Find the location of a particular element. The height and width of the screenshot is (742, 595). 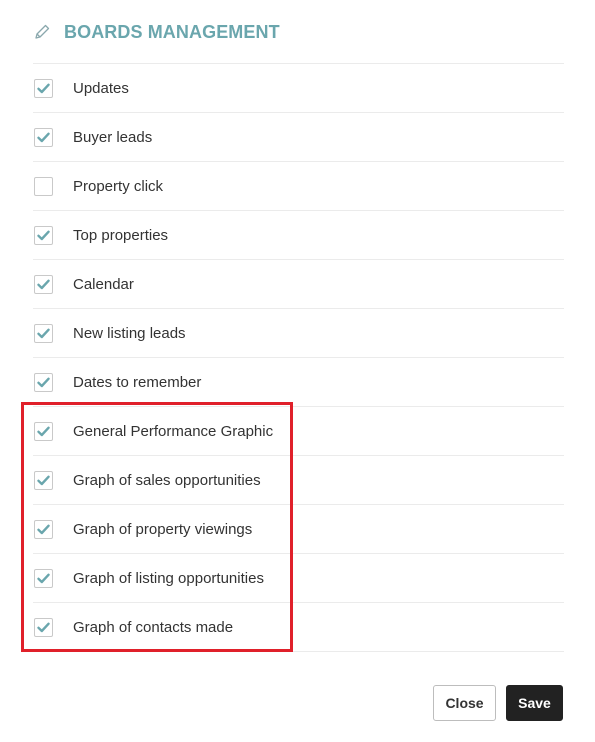

list-item: Graph of contacts made is located at coordinates (298, 627).